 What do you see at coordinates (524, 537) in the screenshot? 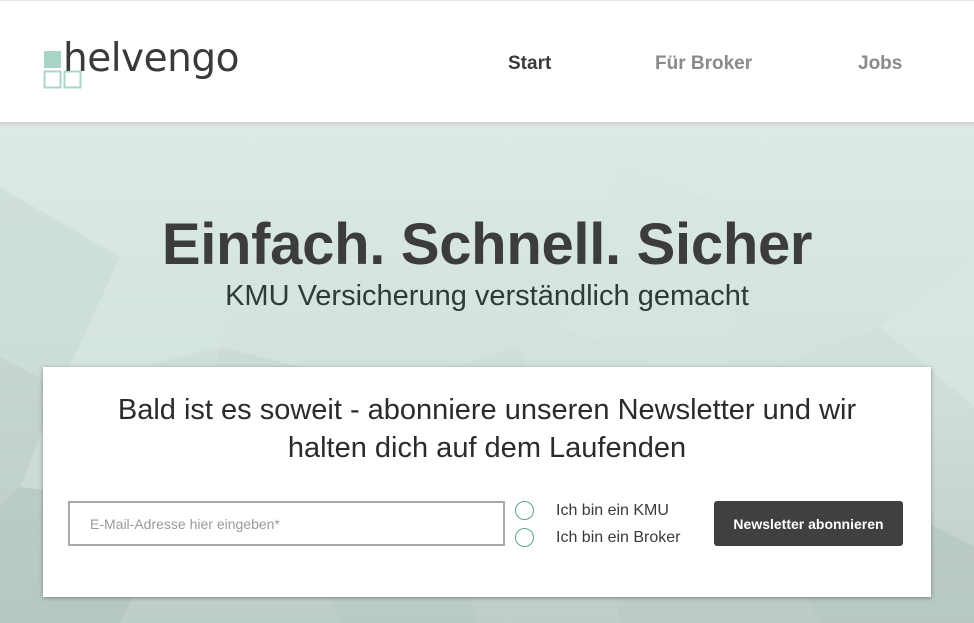
I see `radio-broker-circle` at bounding box center [524, 537].